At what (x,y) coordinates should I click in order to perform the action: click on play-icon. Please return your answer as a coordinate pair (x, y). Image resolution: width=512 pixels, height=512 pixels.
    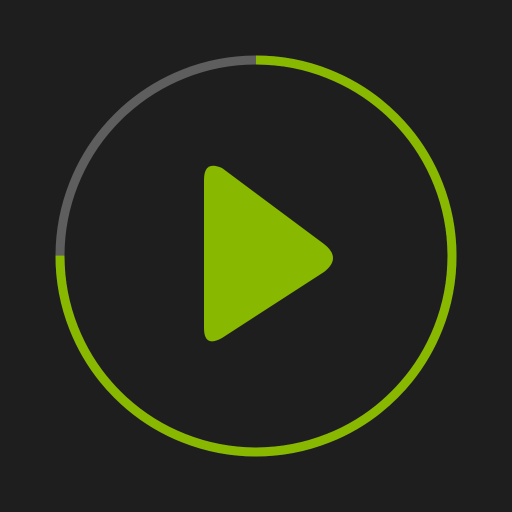
    Looking at the image, I should click on (268, 253).